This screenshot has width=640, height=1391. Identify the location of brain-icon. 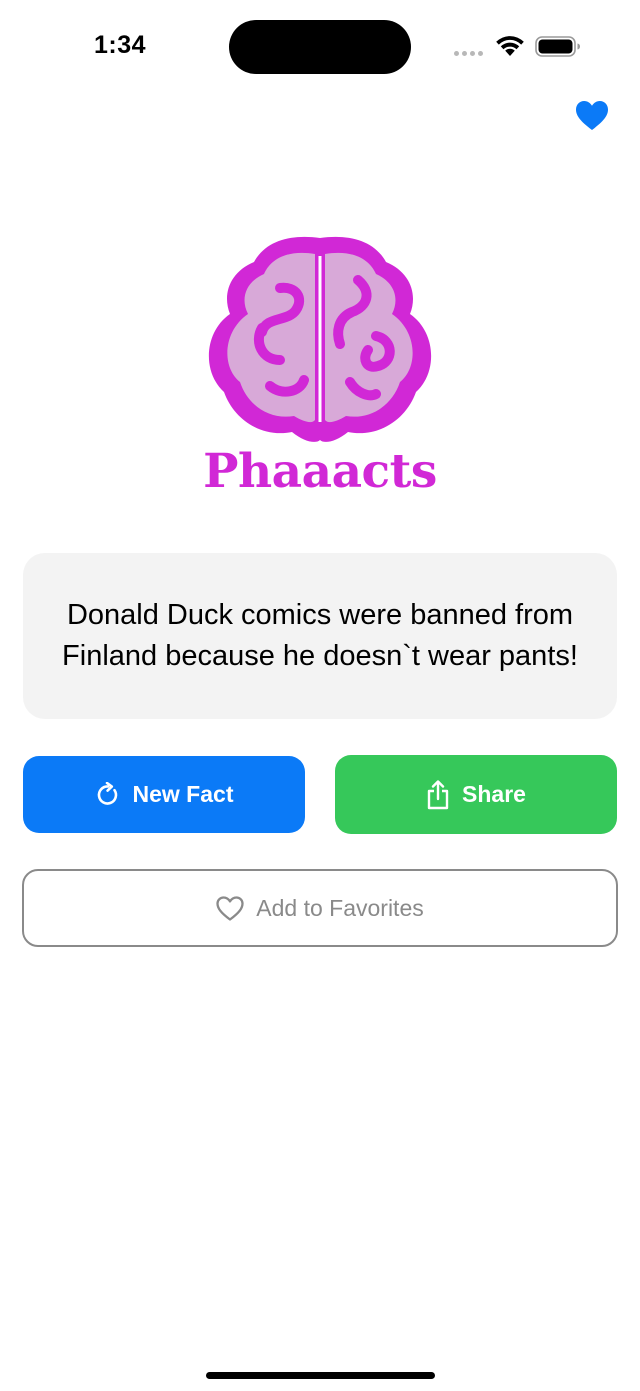
(320, 339).